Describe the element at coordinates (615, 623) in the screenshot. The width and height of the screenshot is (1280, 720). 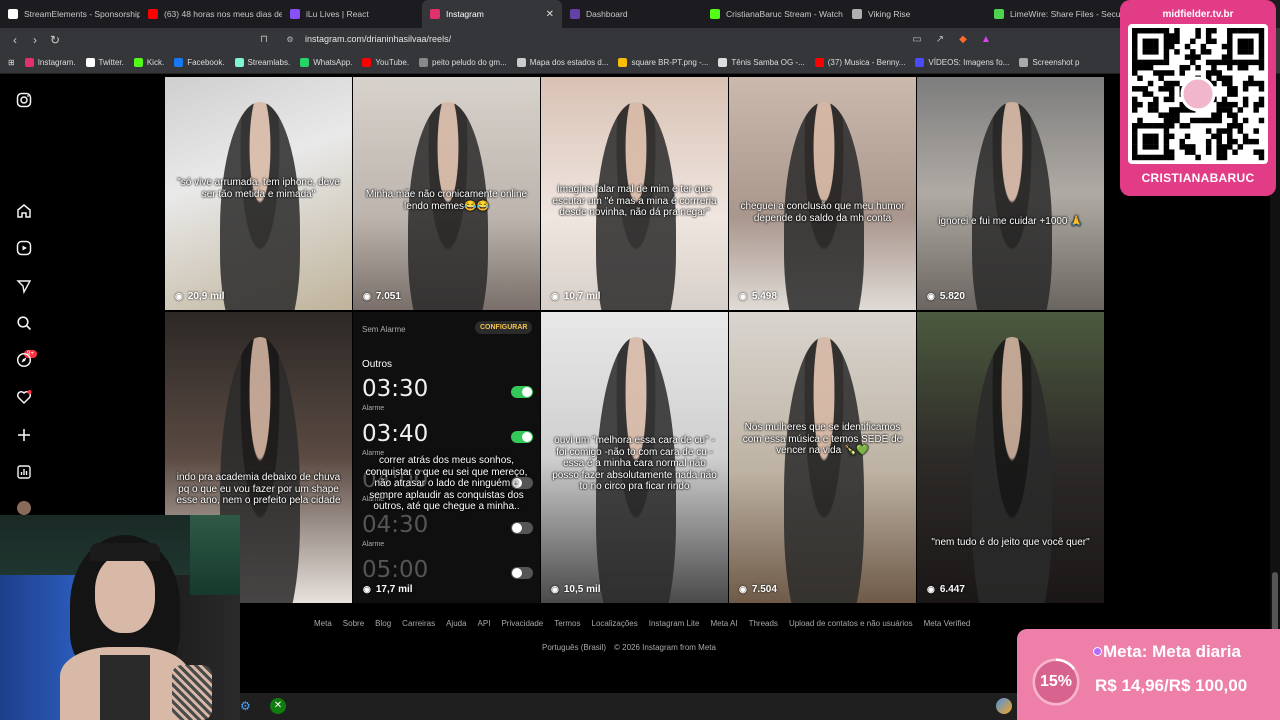
I see `footer-link: Localizações` at that location.